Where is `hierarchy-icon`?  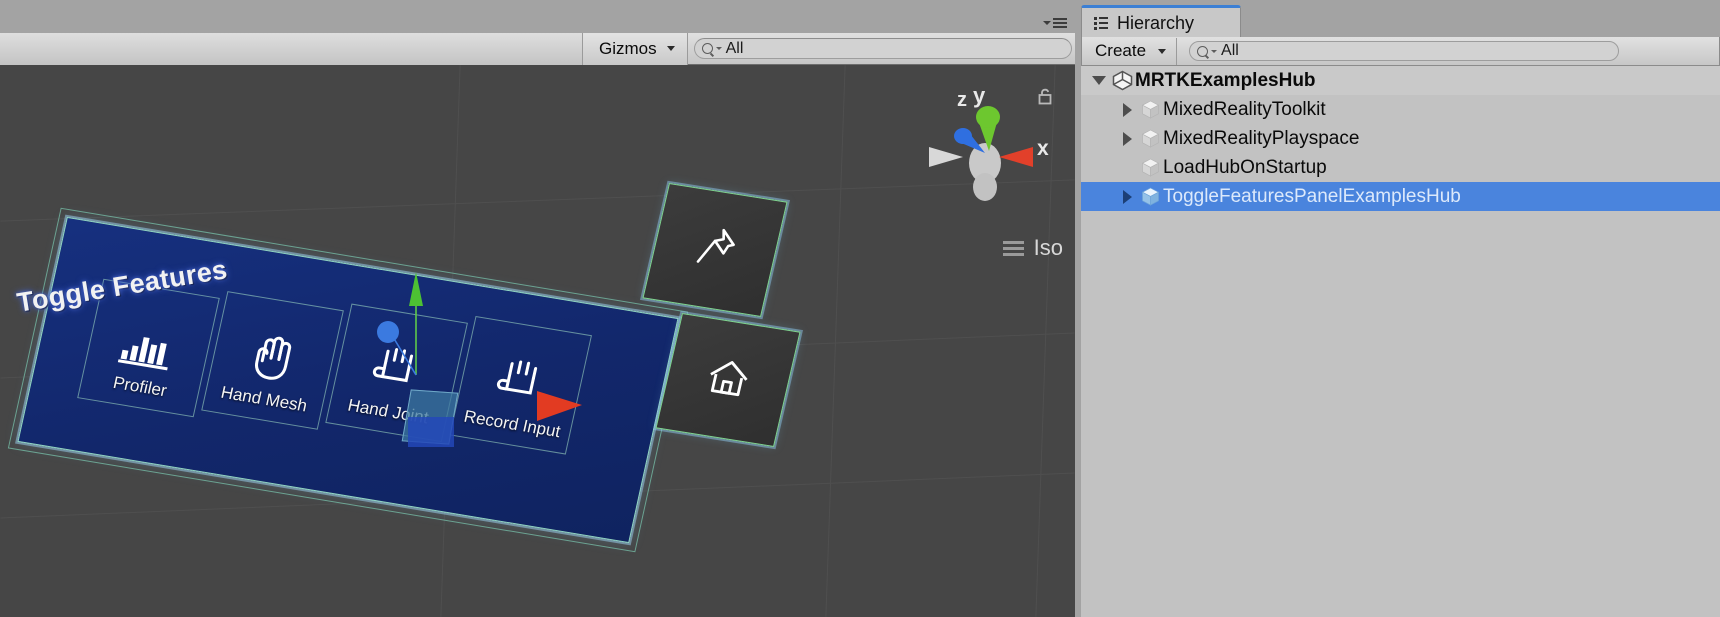
hierarchy-icon is located at coordinates (1101, 23).